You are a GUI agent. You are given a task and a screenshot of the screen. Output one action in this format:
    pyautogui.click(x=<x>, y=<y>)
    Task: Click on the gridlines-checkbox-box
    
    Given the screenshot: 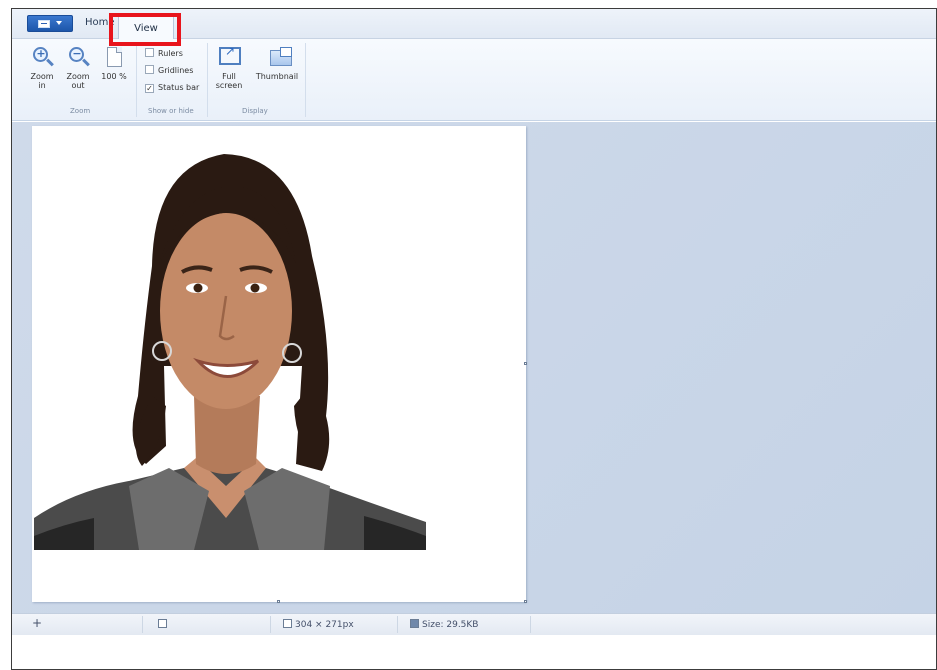 What is the action you would take?
    pyautogui.click(x=149, y=69)
    